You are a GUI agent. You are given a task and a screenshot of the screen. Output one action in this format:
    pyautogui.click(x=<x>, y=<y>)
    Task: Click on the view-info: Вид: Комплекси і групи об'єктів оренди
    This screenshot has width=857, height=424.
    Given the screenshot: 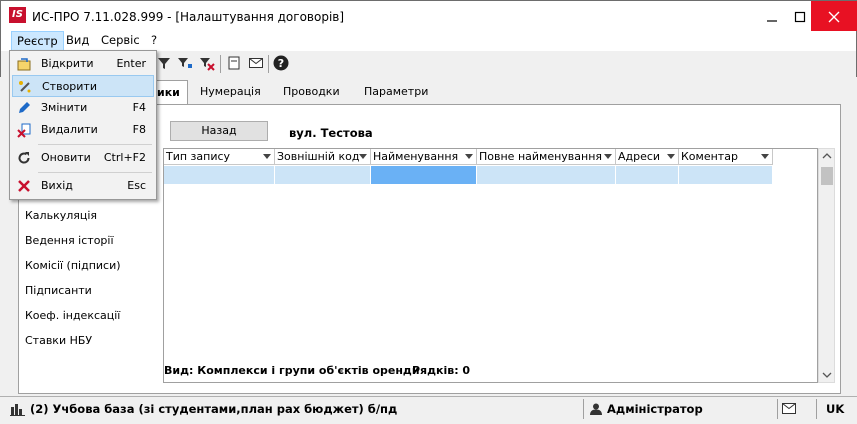 What is the action you would take?
    pyautogui.click(x=292, y=370)
    